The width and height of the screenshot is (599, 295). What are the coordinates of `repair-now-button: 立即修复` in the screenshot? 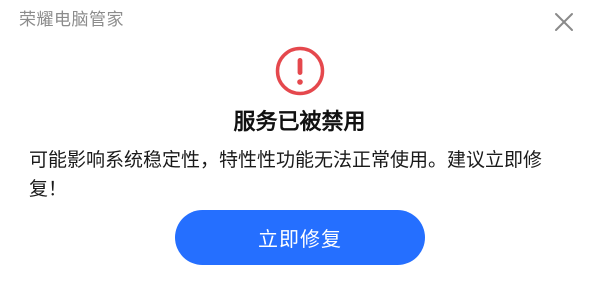 It's located at (300, 237).